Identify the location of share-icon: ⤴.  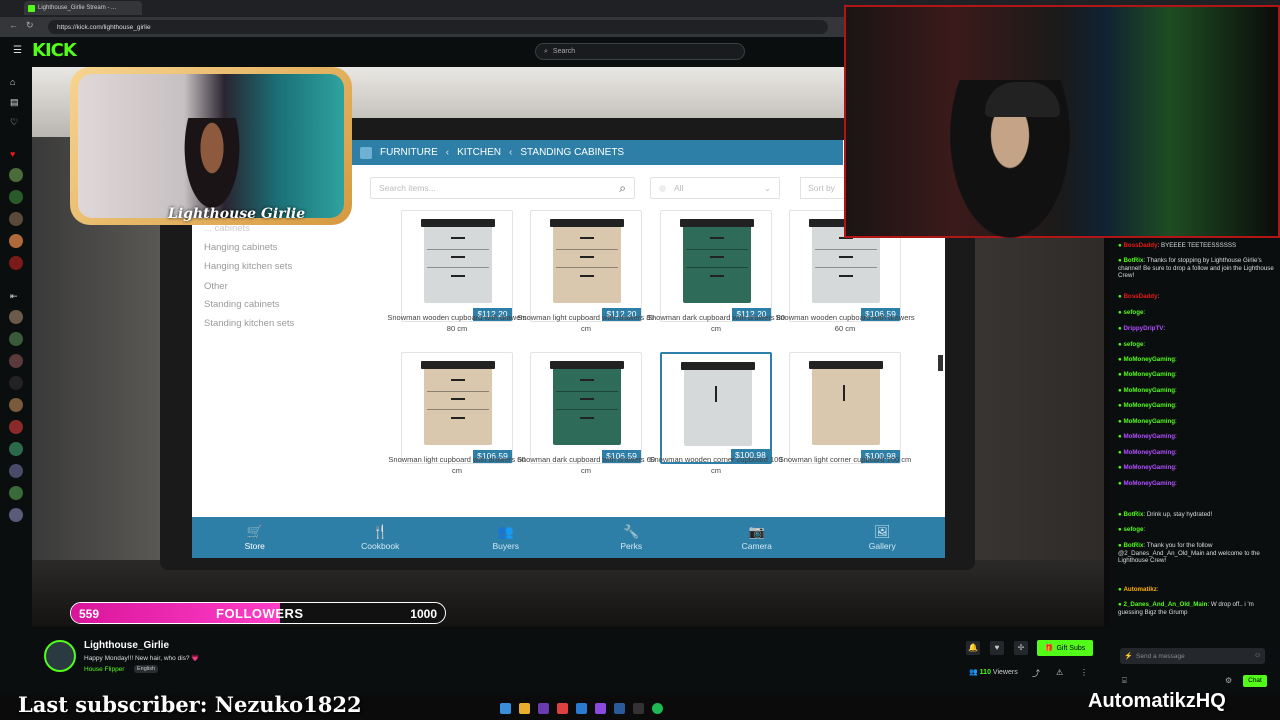
(1036, 673).